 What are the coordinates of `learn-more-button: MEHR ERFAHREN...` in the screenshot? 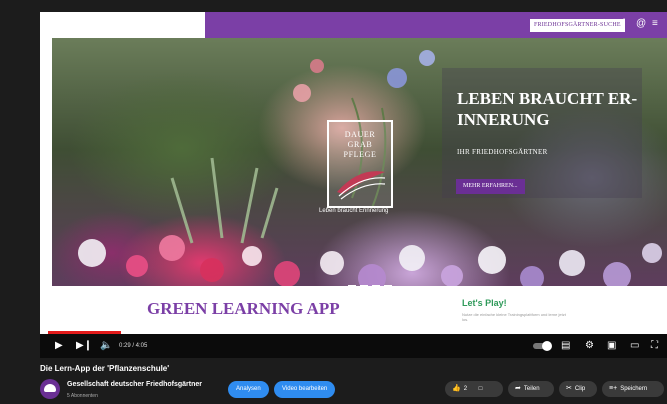 It's located at (490, 186).